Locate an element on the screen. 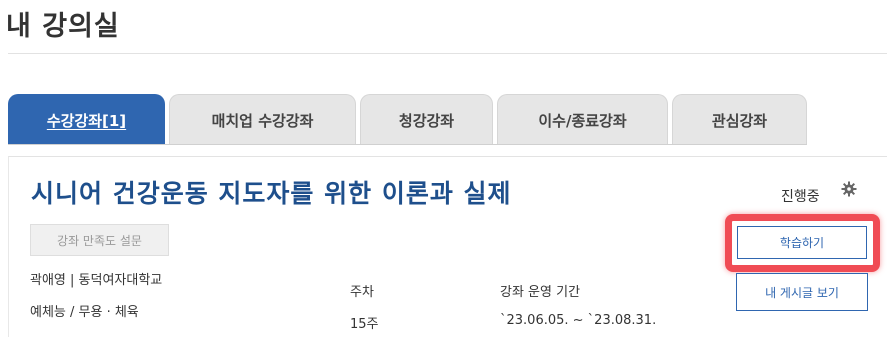  tab-interest-label: 관심강좌 is located at coordinates (739, 120).